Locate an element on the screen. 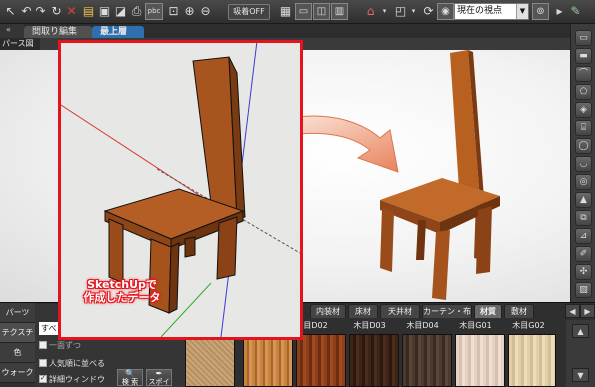 Image resolution: width=595 pixels, height=387 pixels. tool-sculpt-icon: ✣ is located at coordinates (583, 272).